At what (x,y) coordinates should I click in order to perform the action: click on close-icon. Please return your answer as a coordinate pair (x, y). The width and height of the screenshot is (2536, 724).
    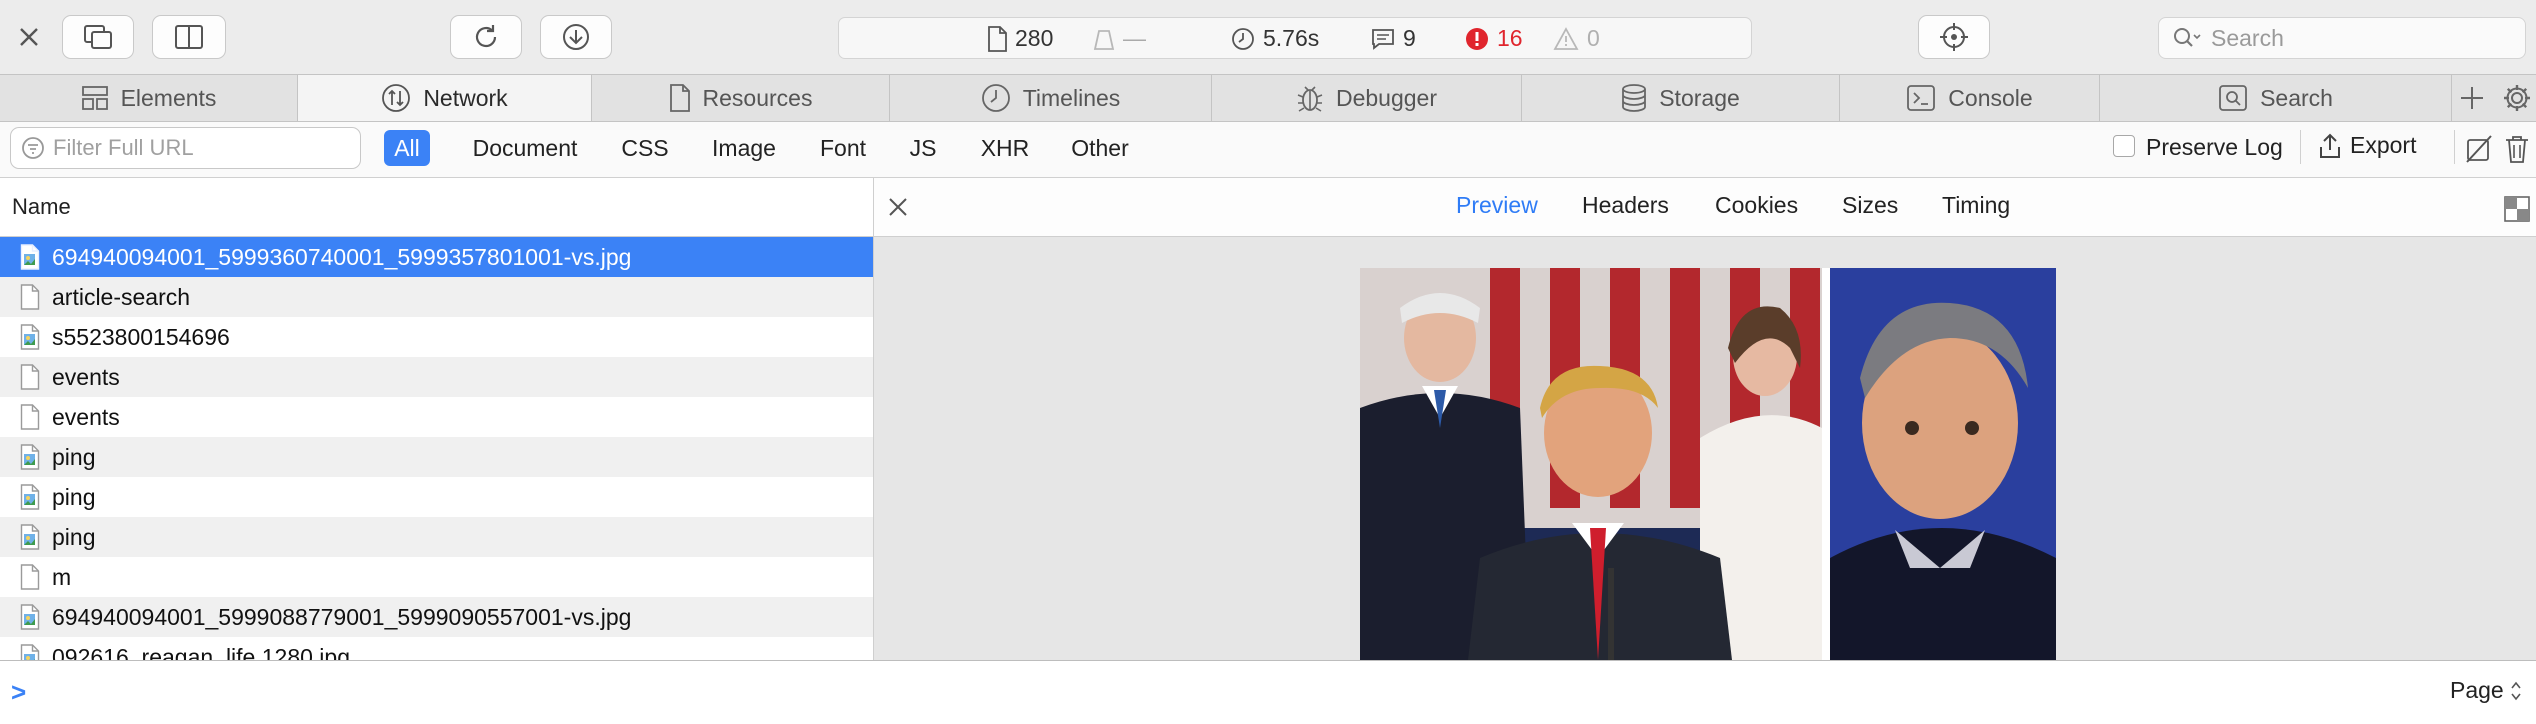
    Looking at the image, I should click on (29, 37).